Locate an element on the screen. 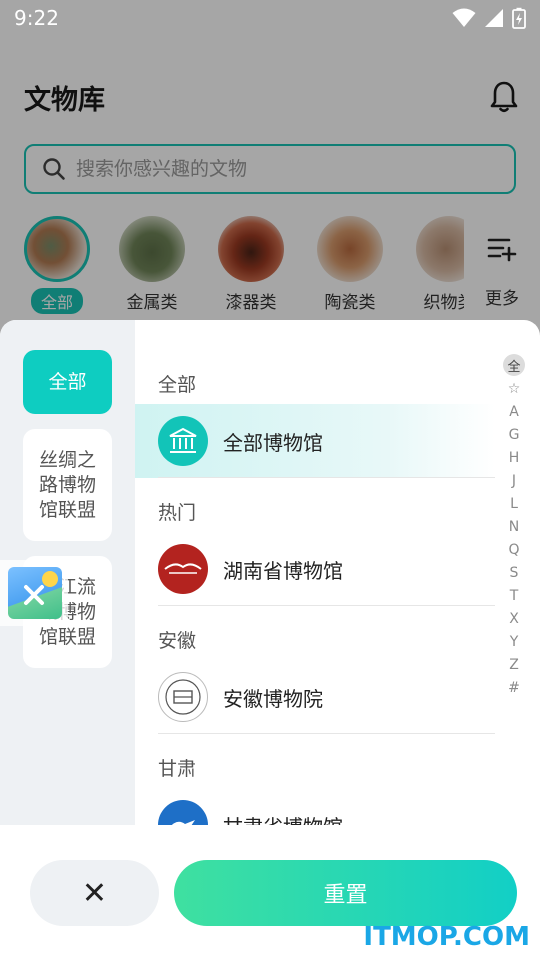 The image size is (540, 960). list-item-all-museums: 全部博物馆 is located at coordinates (315, 441).